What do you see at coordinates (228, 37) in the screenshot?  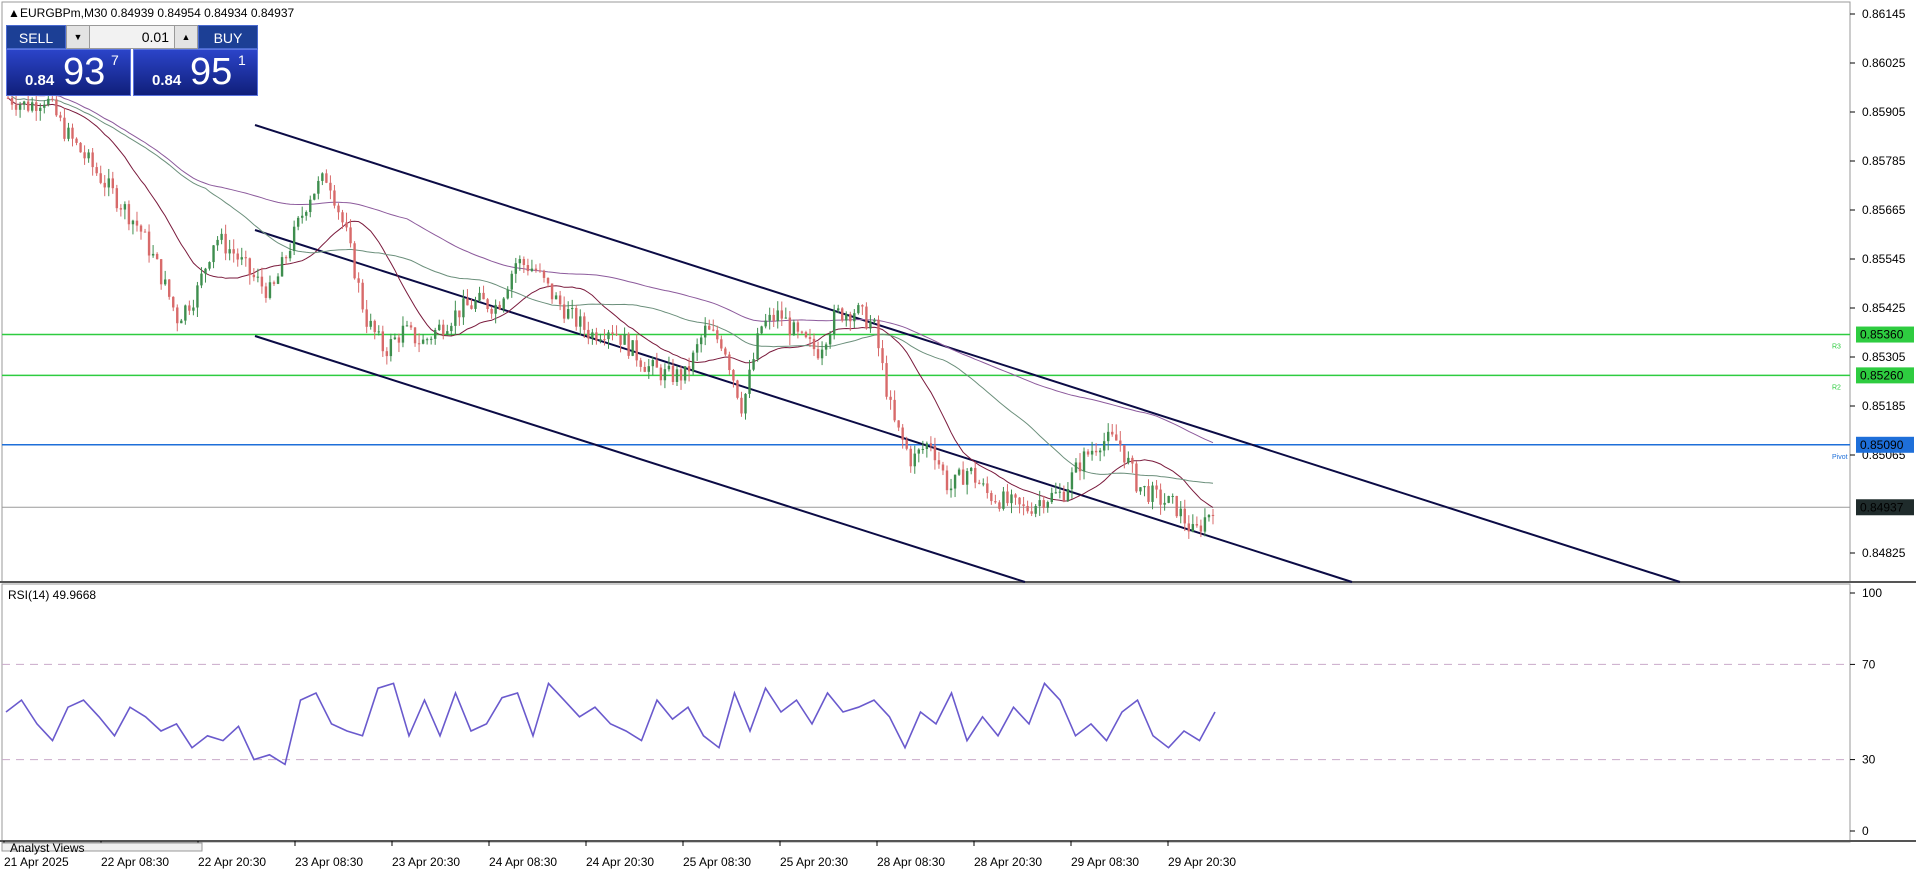 I see `buy-button: BUY` at bounding box center [228, 37].